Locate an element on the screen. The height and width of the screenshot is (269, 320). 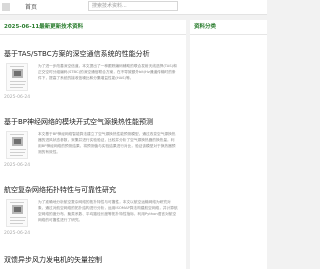
article-title: 基于BP神经网络的模块开式空气源换热性能预测 is located at coordinates (93, 122).